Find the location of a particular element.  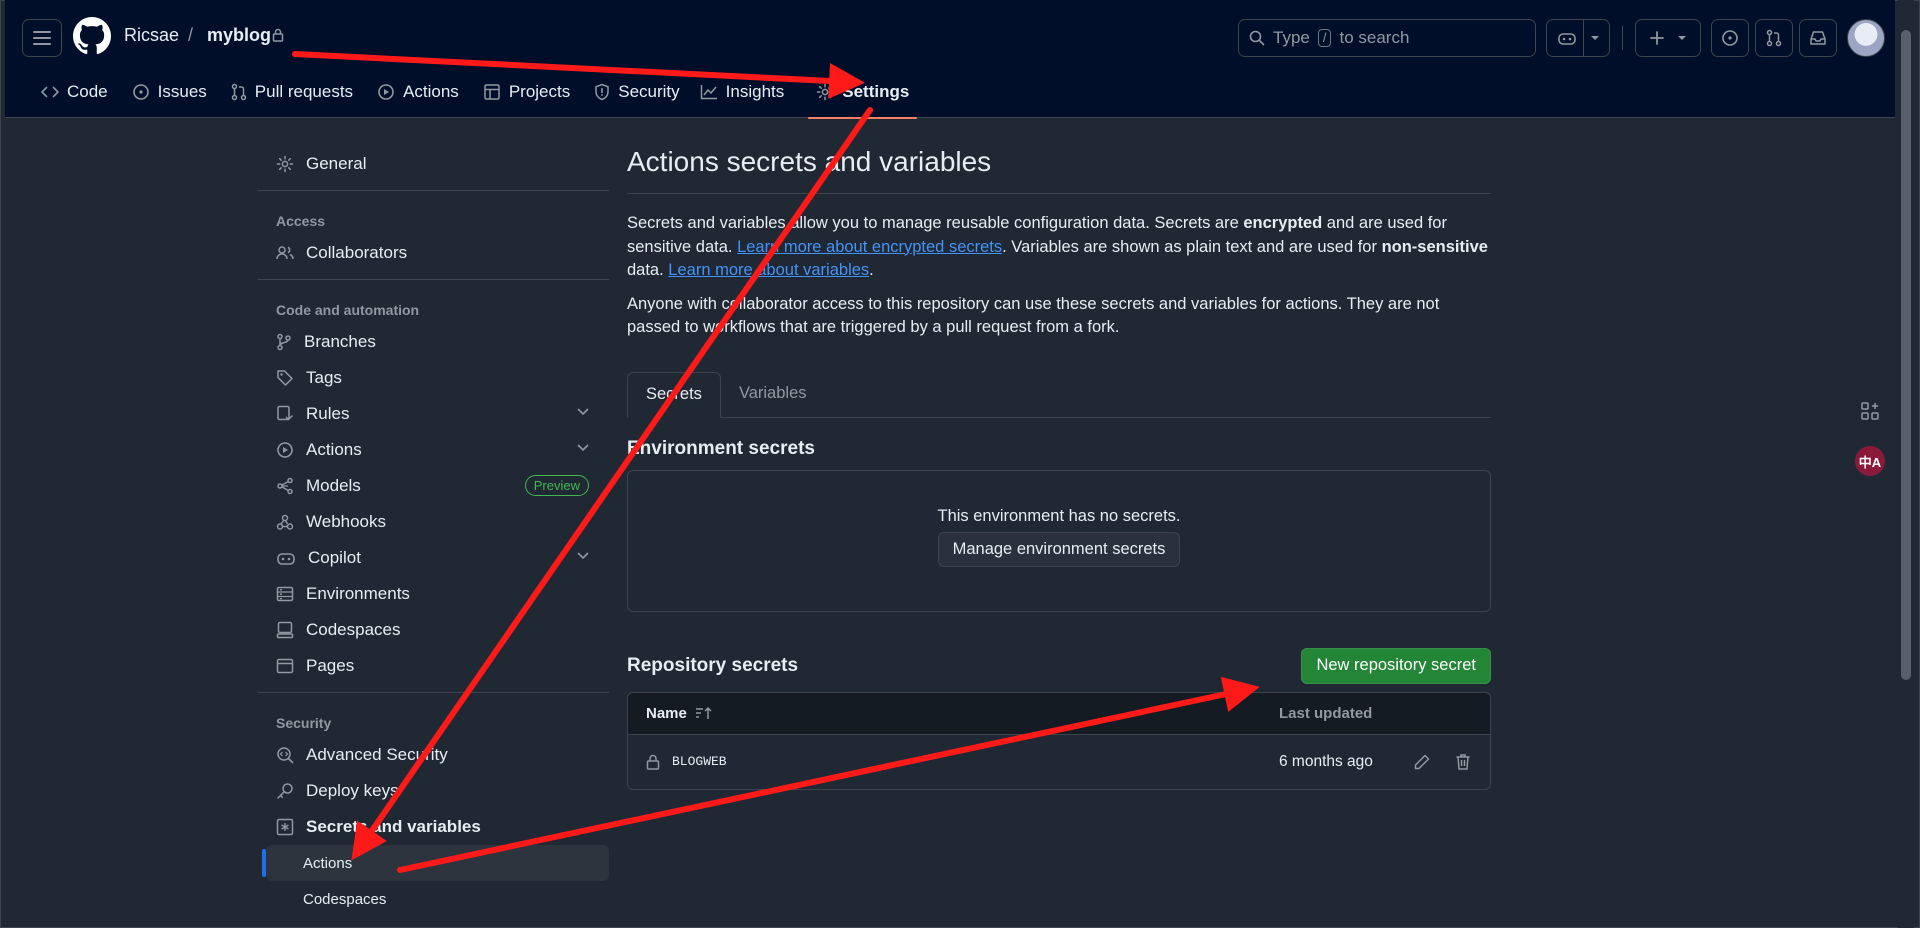

translate-icon: 中A is located at coordinates (1870, 462).